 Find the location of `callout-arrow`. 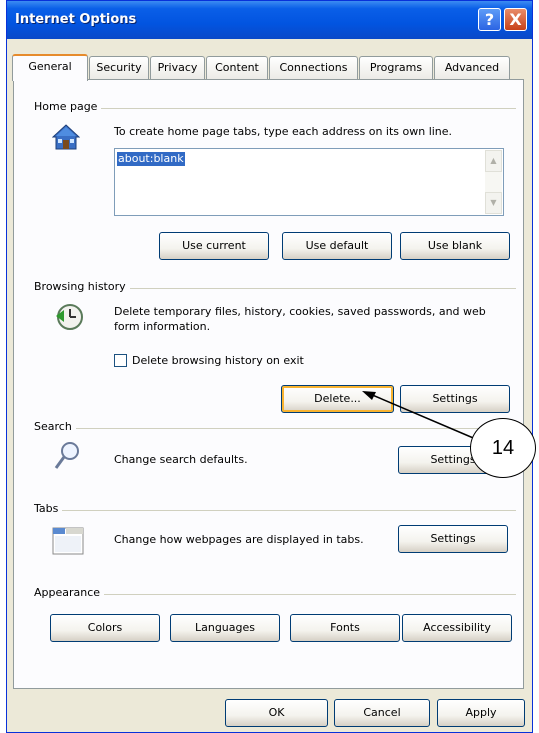

callout-arrow is located at coordinates (420, 416).